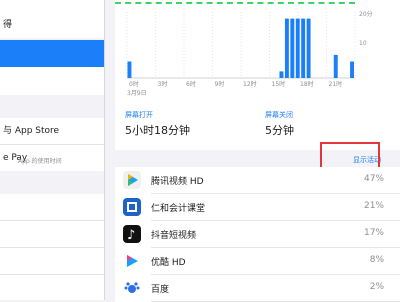 This screenshot has height=302, width=400. Describe the element at coordinates (257, 180) in the screenshot. I see `app-row: 腾讯视频 HD 47%` at that location.